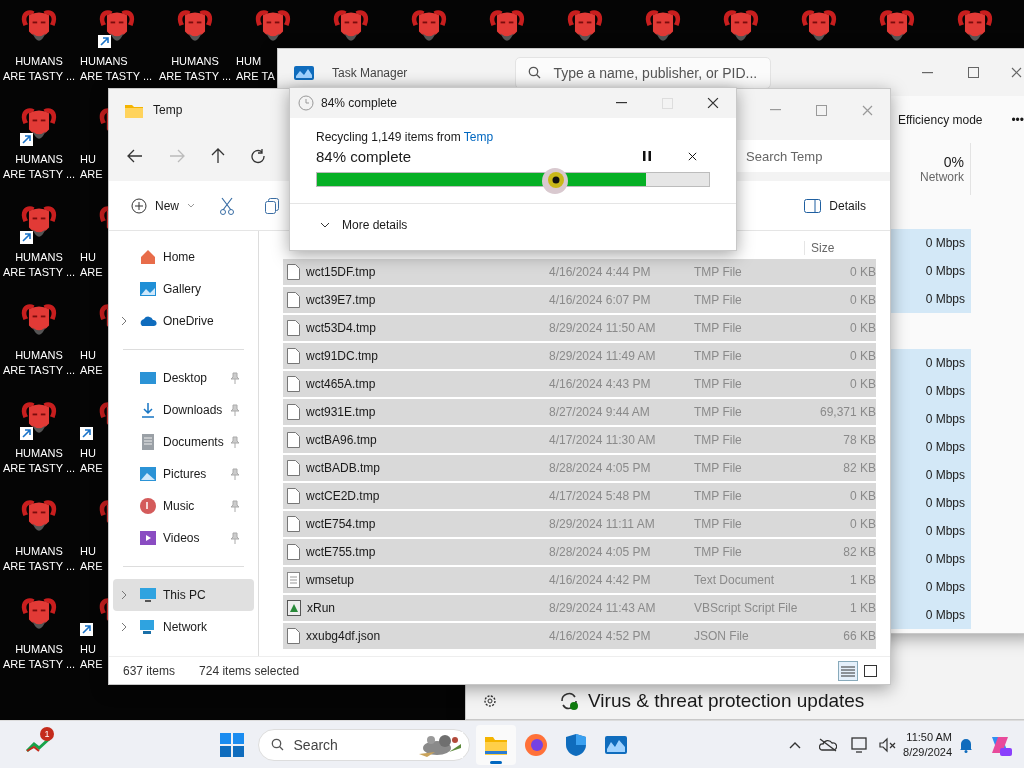  Describe the element at coordinates (148, 257) in the screenshot. I see `home-icon` at that location.